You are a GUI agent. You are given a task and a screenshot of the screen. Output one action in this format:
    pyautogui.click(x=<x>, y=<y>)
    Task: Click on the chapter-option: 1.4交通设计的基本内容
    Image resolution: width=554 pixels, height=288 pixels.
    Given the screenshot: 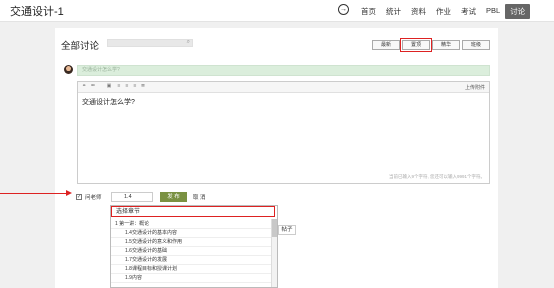 What is the action you would take?
    pyautogui.click(x=191, y=233)
    